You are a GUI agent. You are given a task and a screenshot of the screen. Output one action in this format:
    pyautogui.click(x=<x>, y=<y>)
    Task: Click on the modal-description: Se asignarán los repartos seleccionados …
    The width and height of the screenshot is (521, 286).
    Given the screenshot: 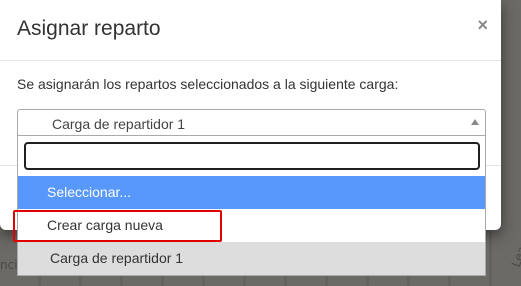 What is the action you would take?
    pyautogui.click(x=208, y=84)
    